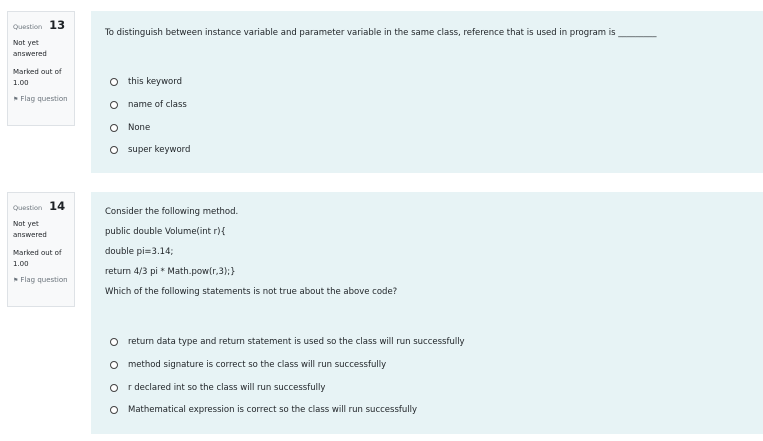 Image resolution: width=763 pixels, height=441 pixels. What do you see at coordinates (155, 82) in the screenshot?
I see `answer-option-label: this keyword` at bounding box center [155, 82].